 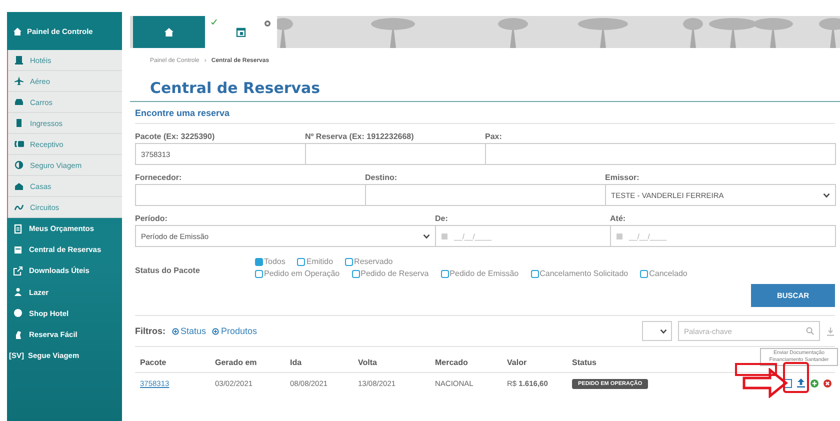 I want to click on upload-icon, so click(x=801, y=383).